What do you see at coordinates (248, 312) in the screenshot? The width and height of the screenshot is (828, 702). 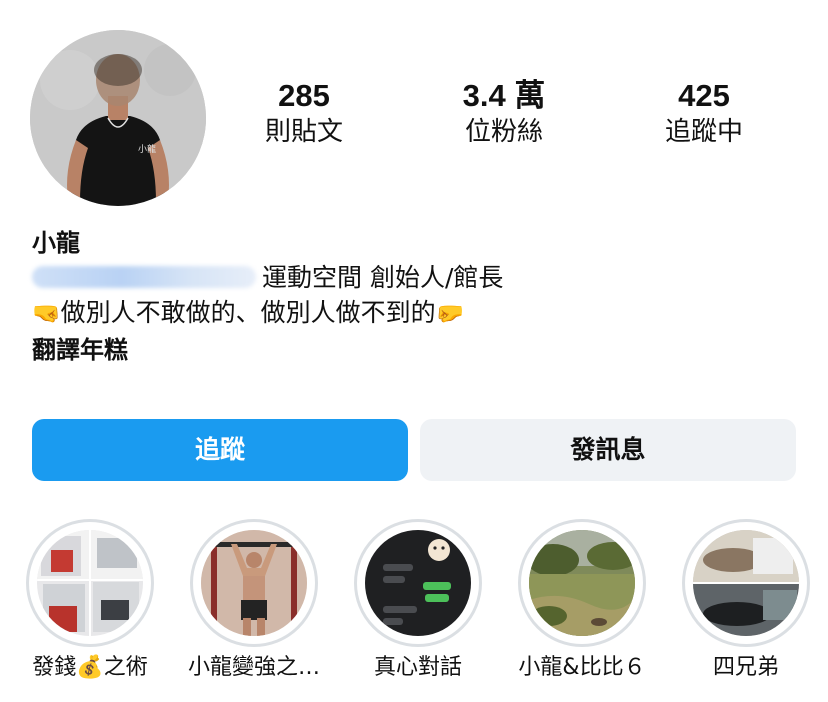 I see `bio-motto-text: 做別人不敢做的、做別人做不到的` at bounding box center [248, 312].